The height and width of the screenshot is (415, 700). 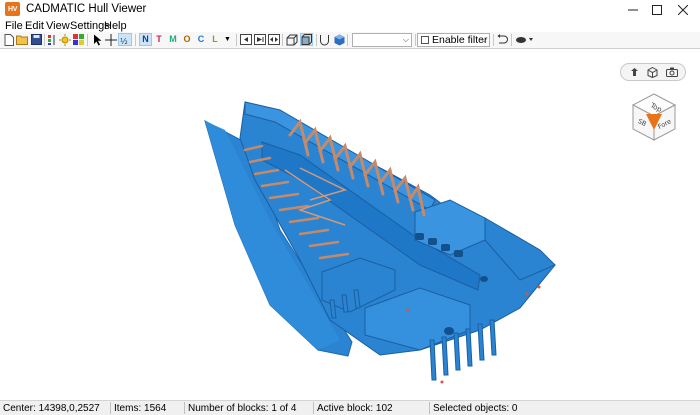 What do you see at coordinates (111, 39) in the screenshot?
I see `pan-move-icon` at bounding box center [111, 39].